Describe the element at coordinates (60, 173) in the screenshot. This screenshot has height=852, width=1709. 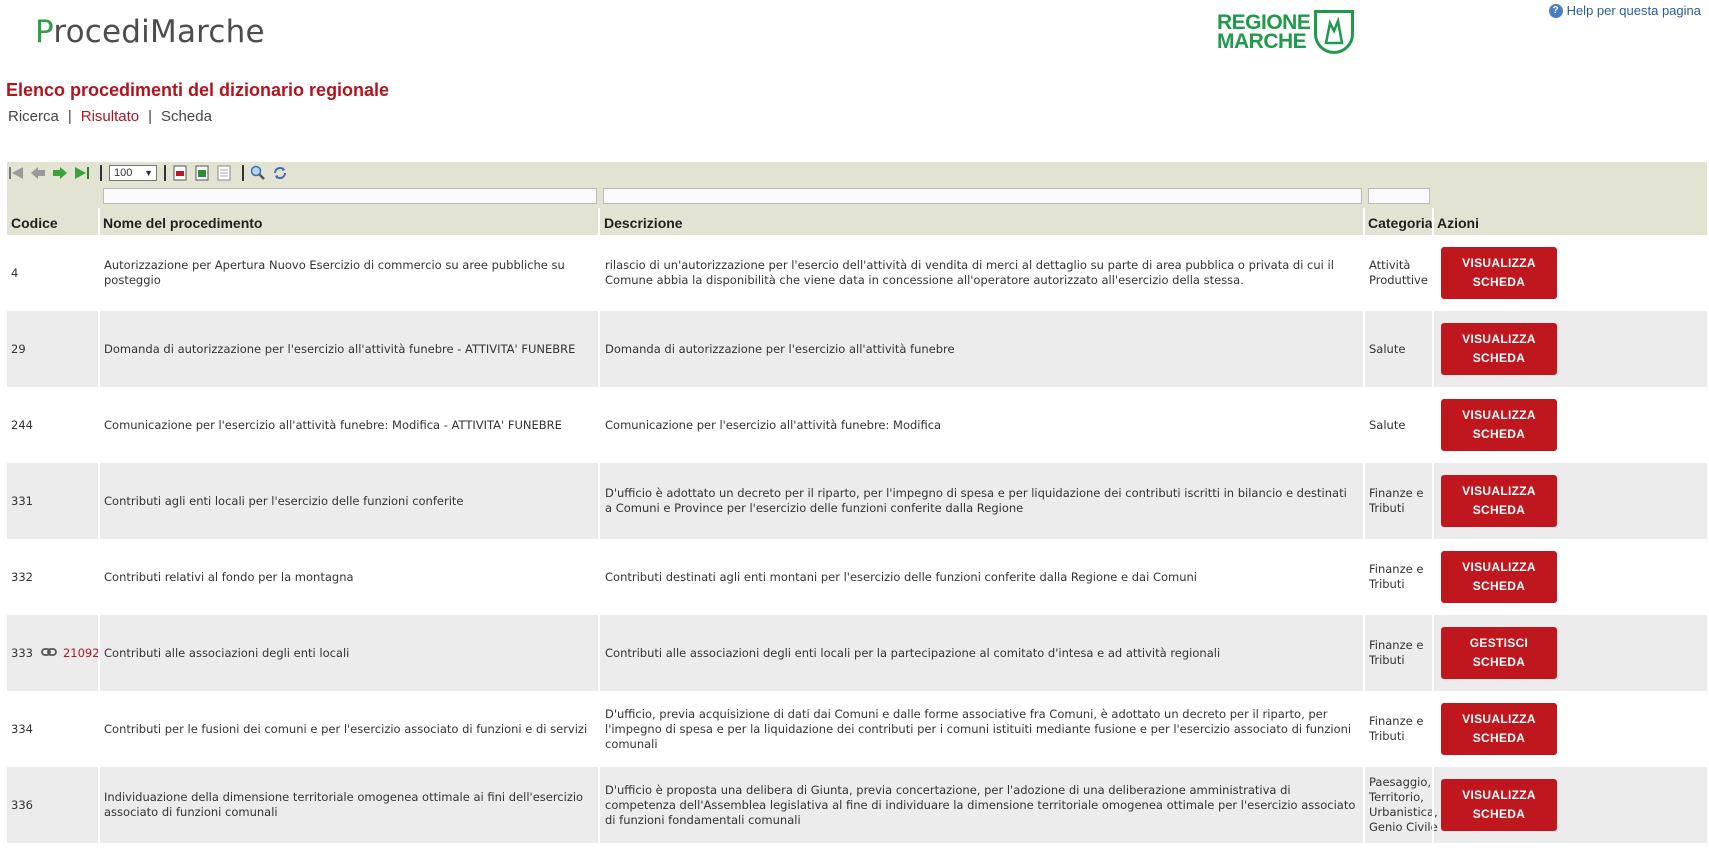
I see `next-page-icon` at that location.